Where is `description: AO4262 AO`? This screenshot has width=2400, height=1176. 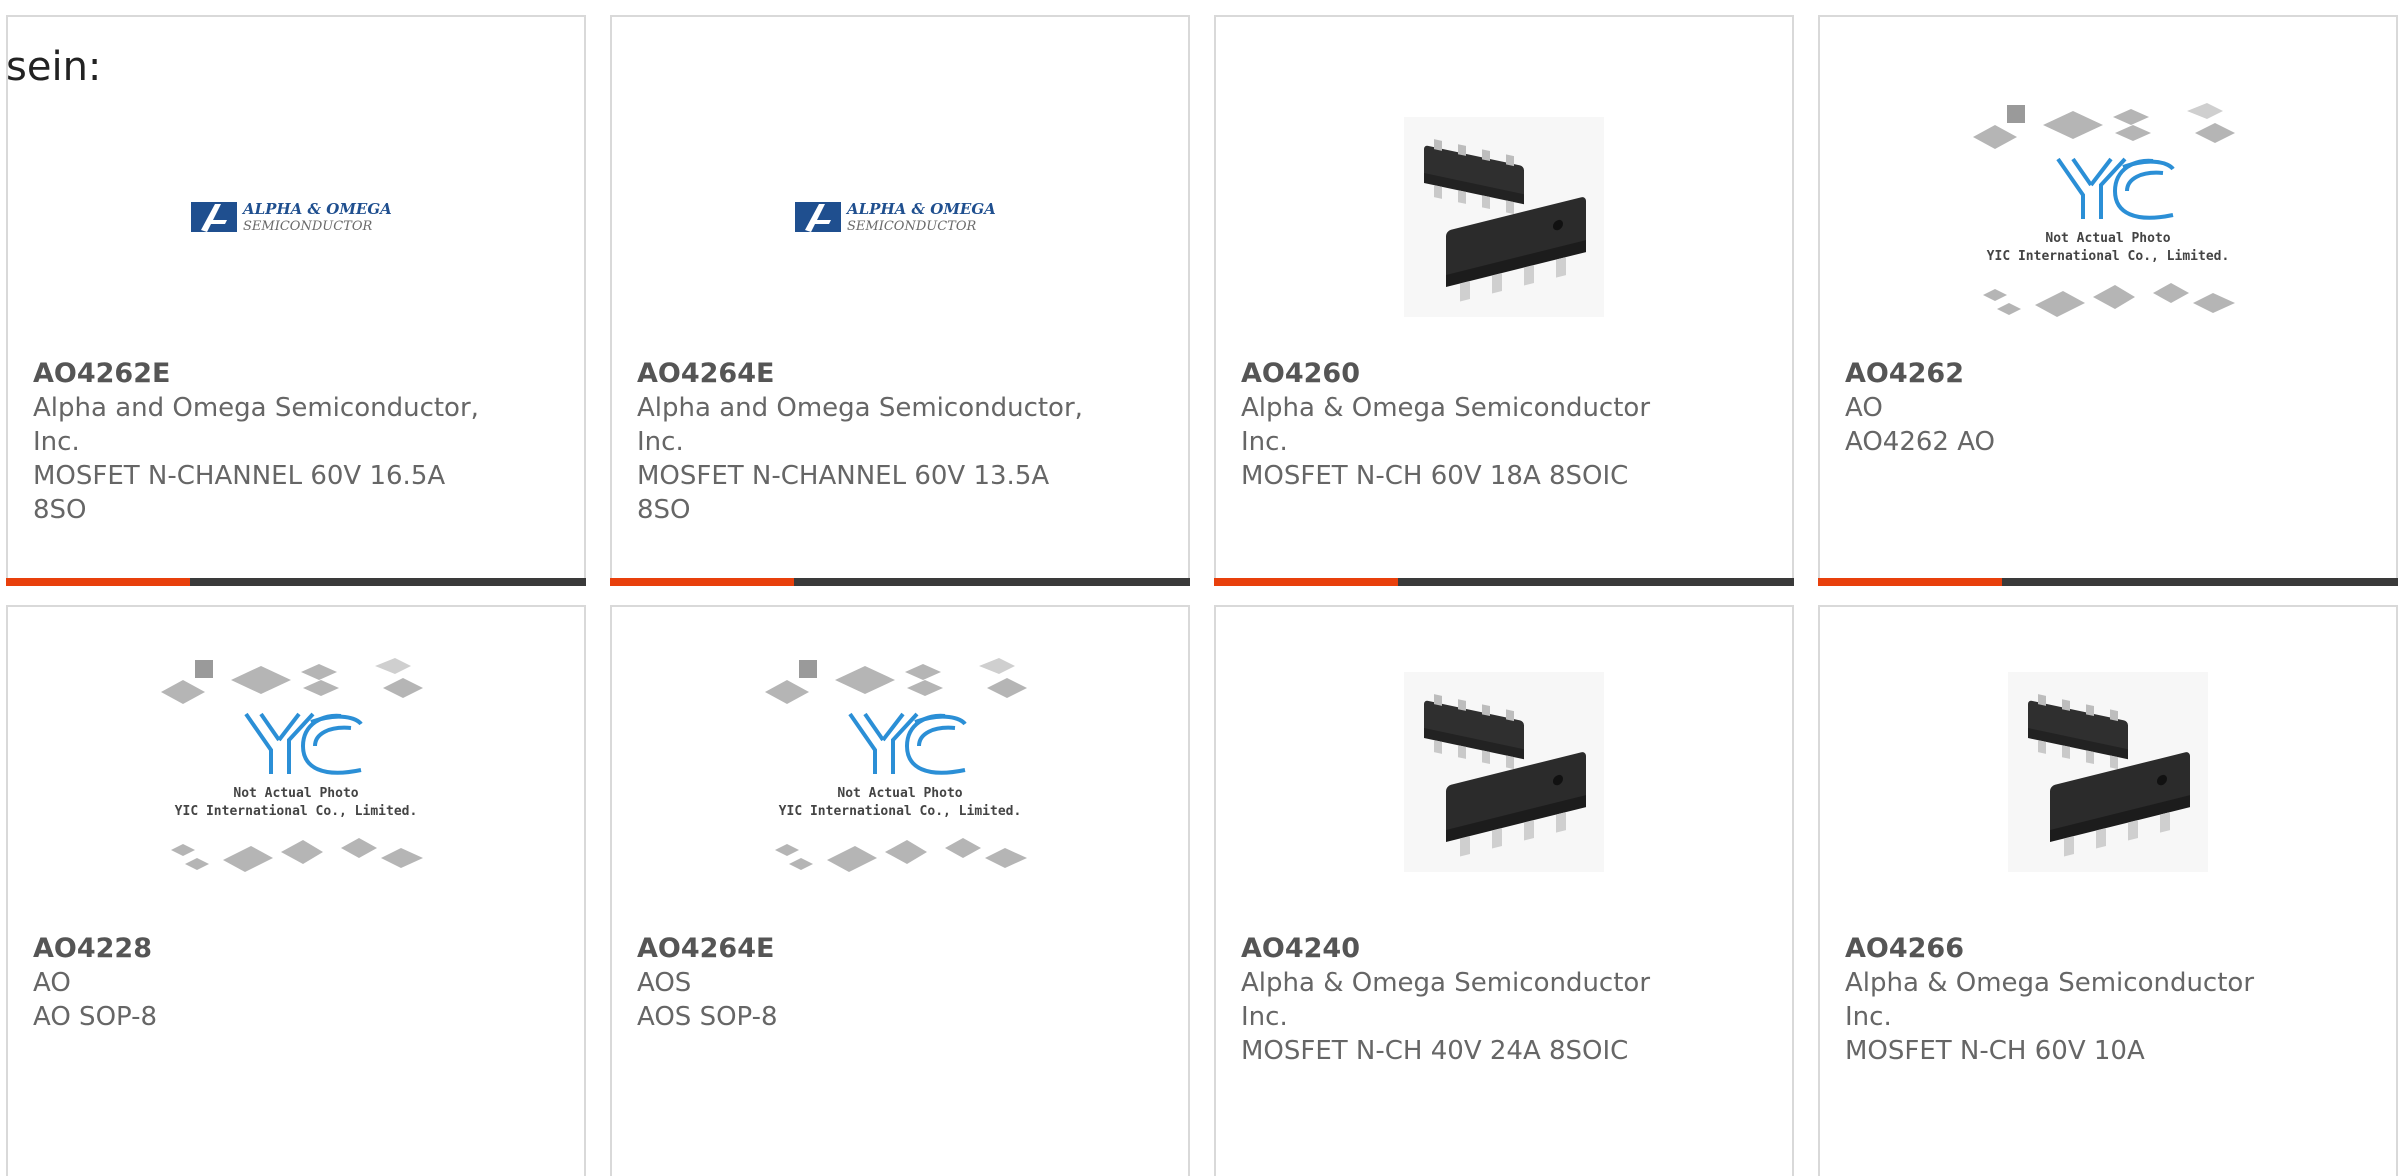 description: AO4262 AO is located at coordinates (1920, 442).